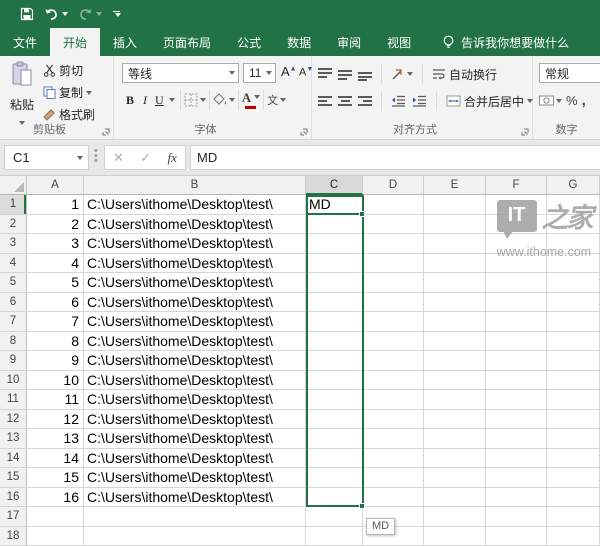 The height and width of the screenshot is (546, 600). I want to click on cell-C9, so click(334, 361).